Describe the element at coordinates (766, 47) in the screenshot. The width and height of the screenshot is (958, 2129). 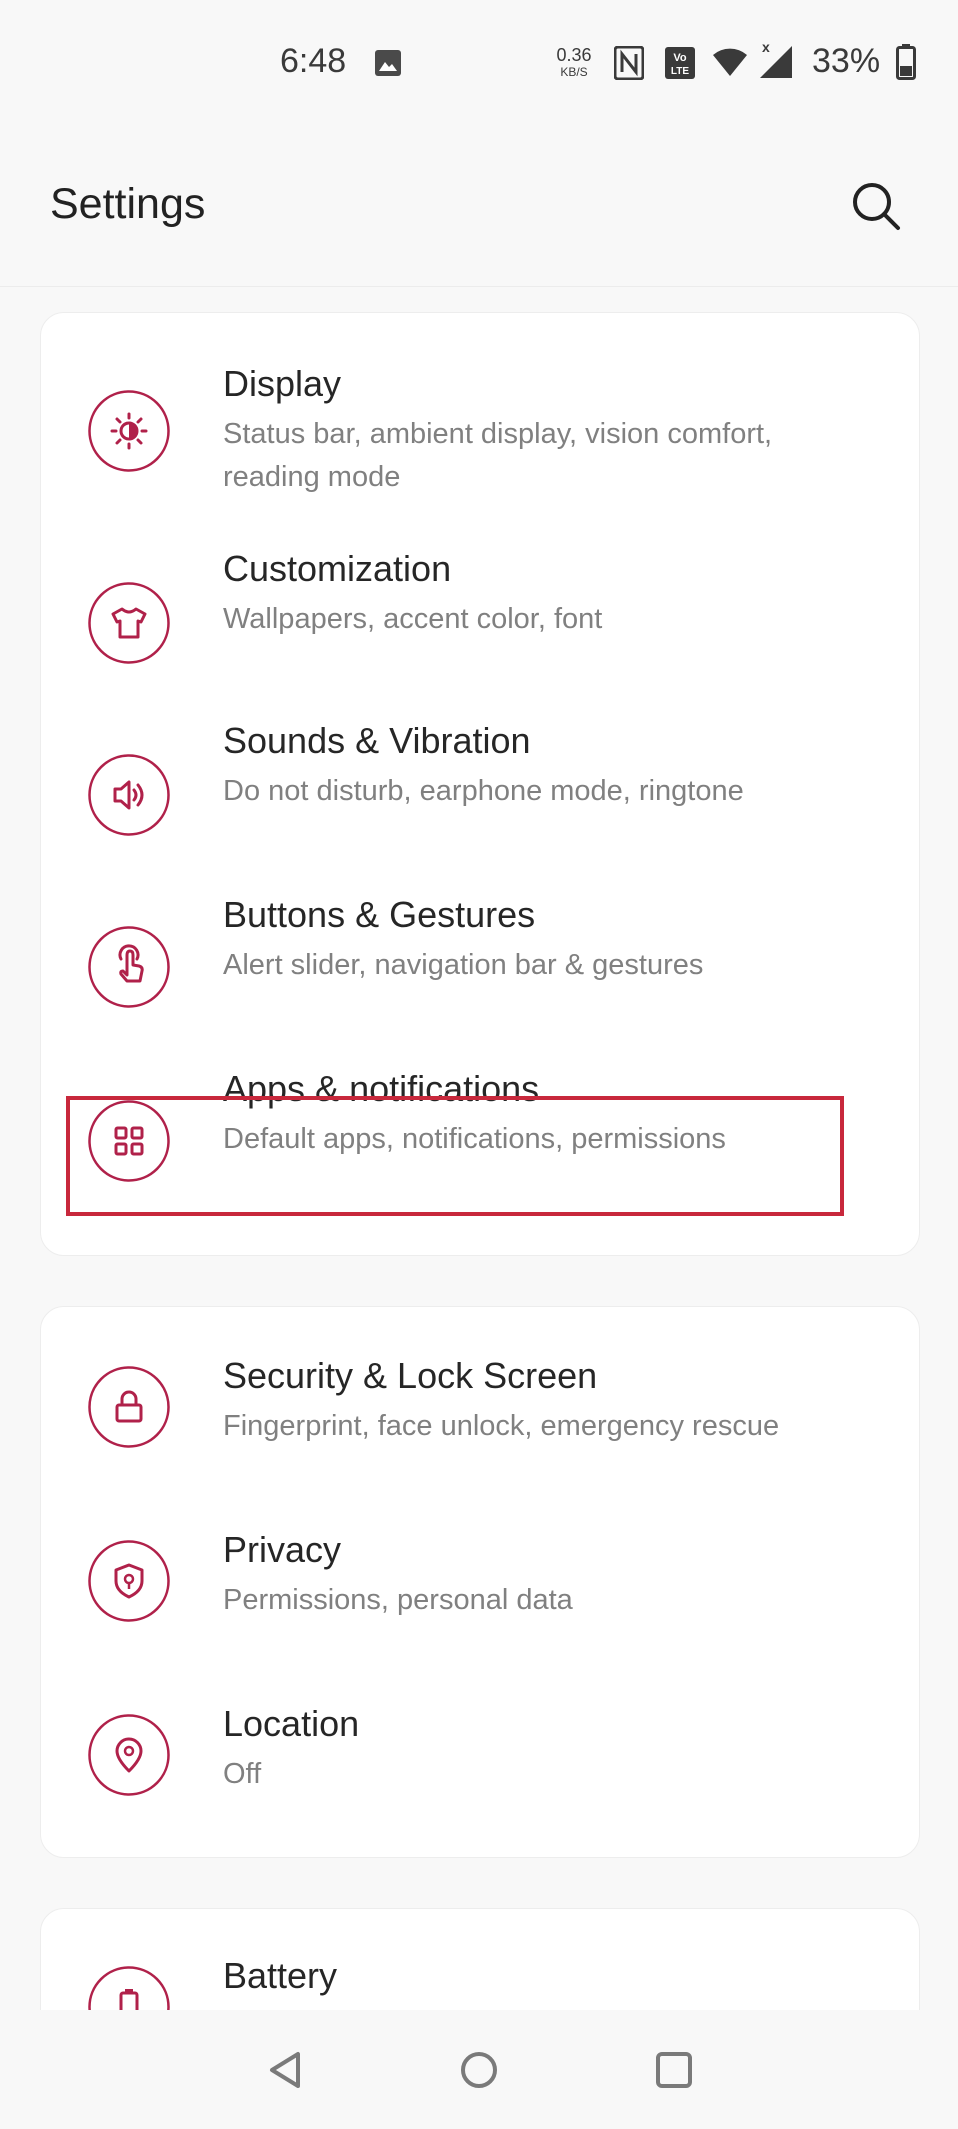
I see `svg-text: x` at that location.